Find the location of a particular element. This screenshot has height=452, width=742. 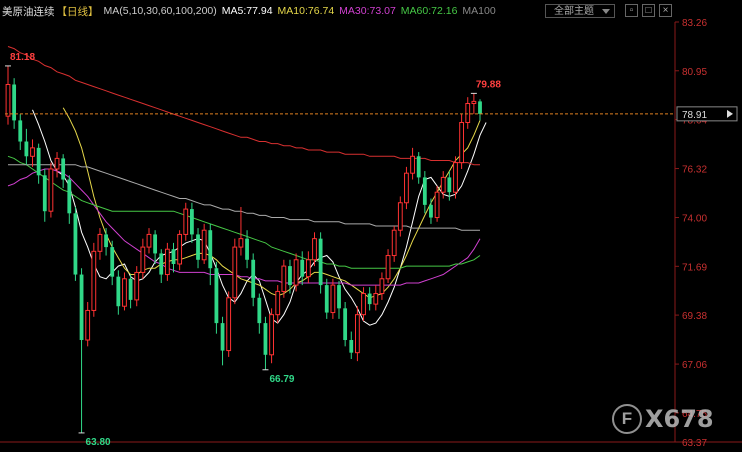

ma10-value: MA10:76.74 is located at coordinates (306, 11).